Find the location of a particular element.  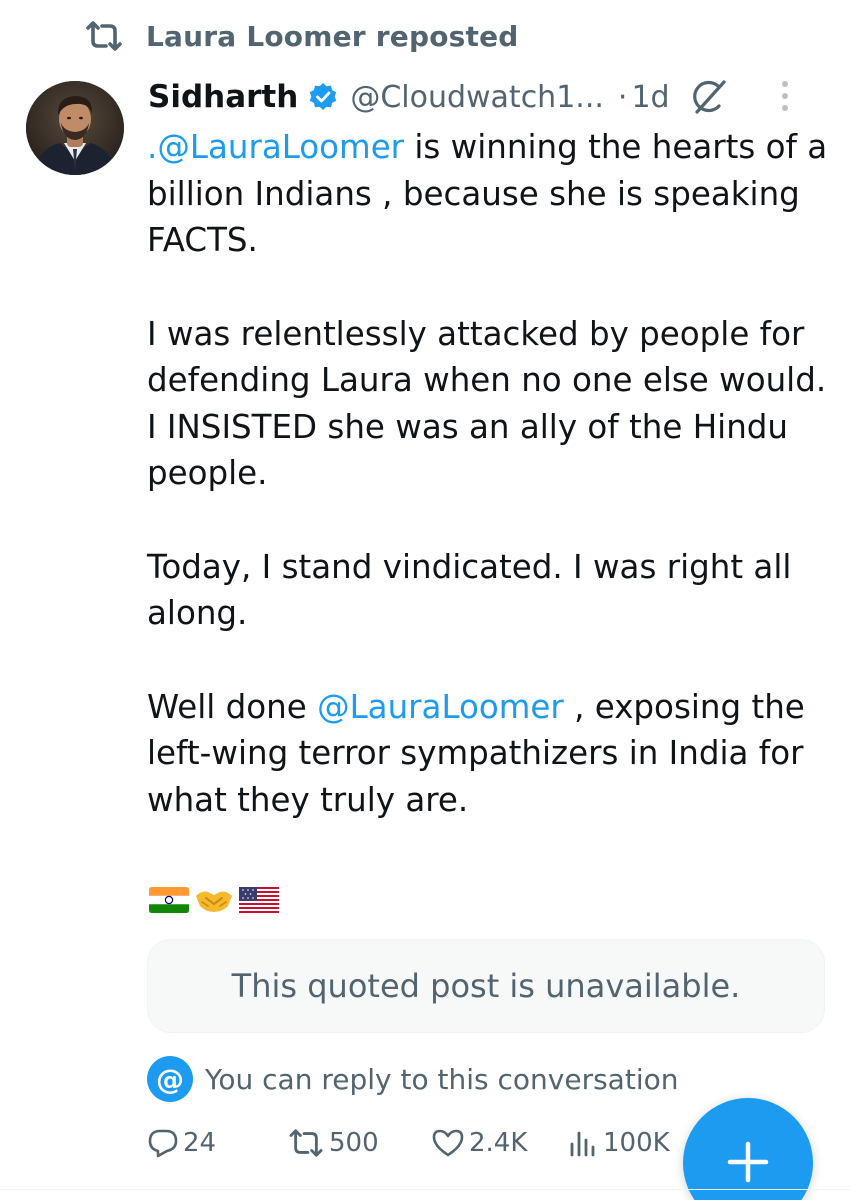

like-button: 2.4K is located at coordinates (479, 1143).